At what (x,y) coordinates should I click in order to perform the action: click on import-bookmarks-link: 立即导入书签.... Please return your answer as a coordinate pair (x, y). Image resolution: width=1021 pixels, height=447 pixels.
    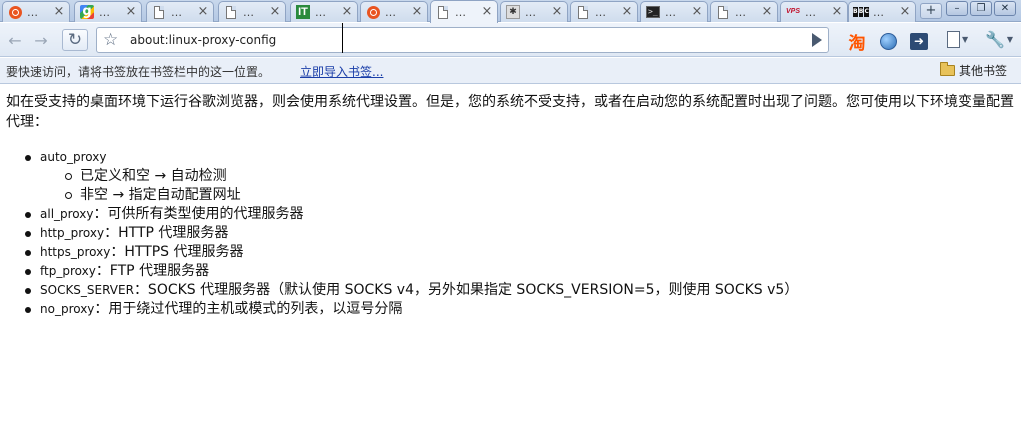
    Looking at the image, I should click on (341, 71).